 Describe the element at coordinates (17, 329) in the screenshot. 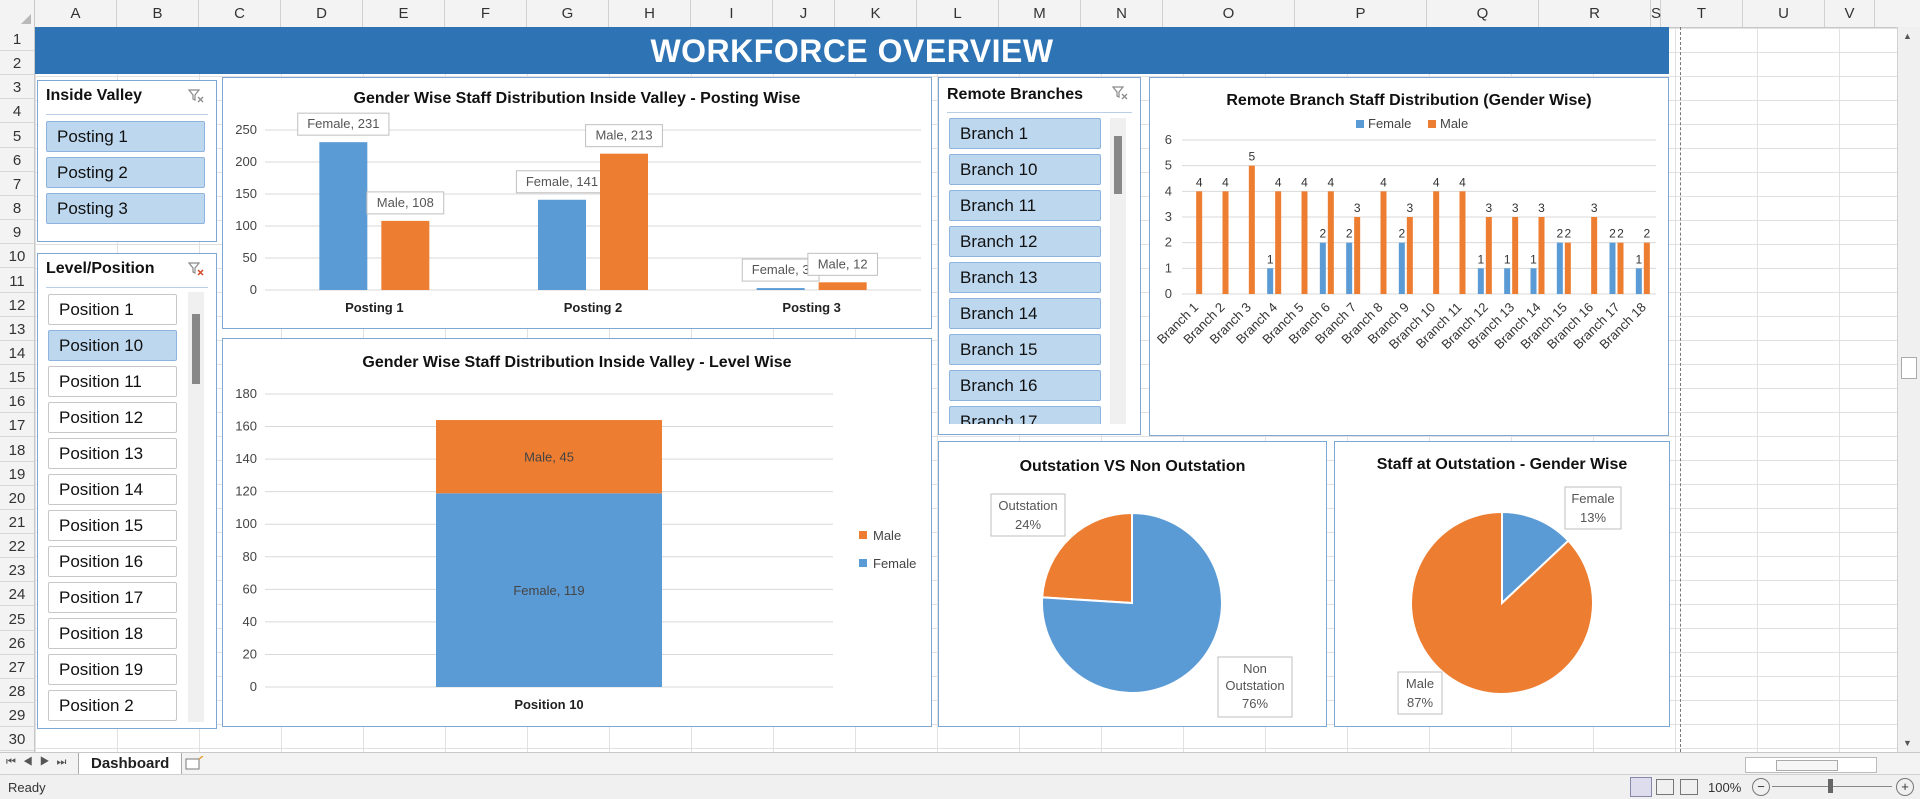

I see `row-header-13: 13` at that location.